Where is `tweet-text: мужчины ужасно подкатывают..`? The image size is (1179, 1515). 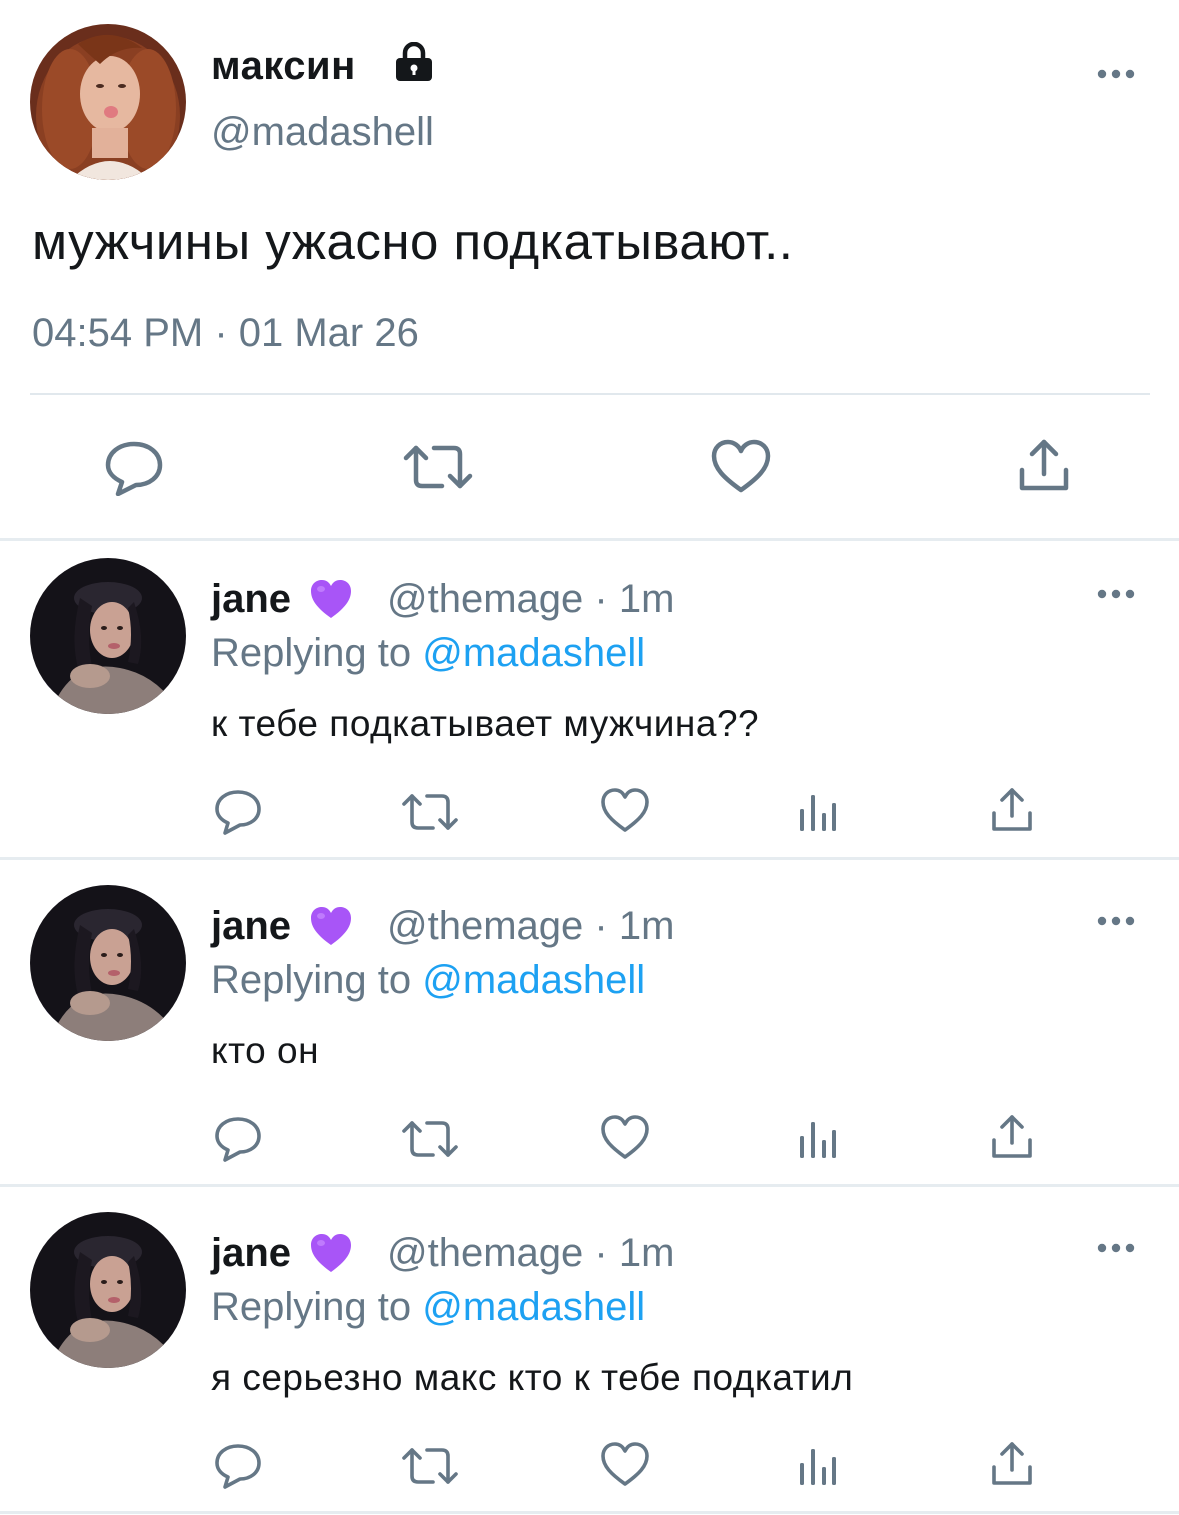
tweet-text: мужчины ужасно подкатывают.. is located at coordinates (413, 241).